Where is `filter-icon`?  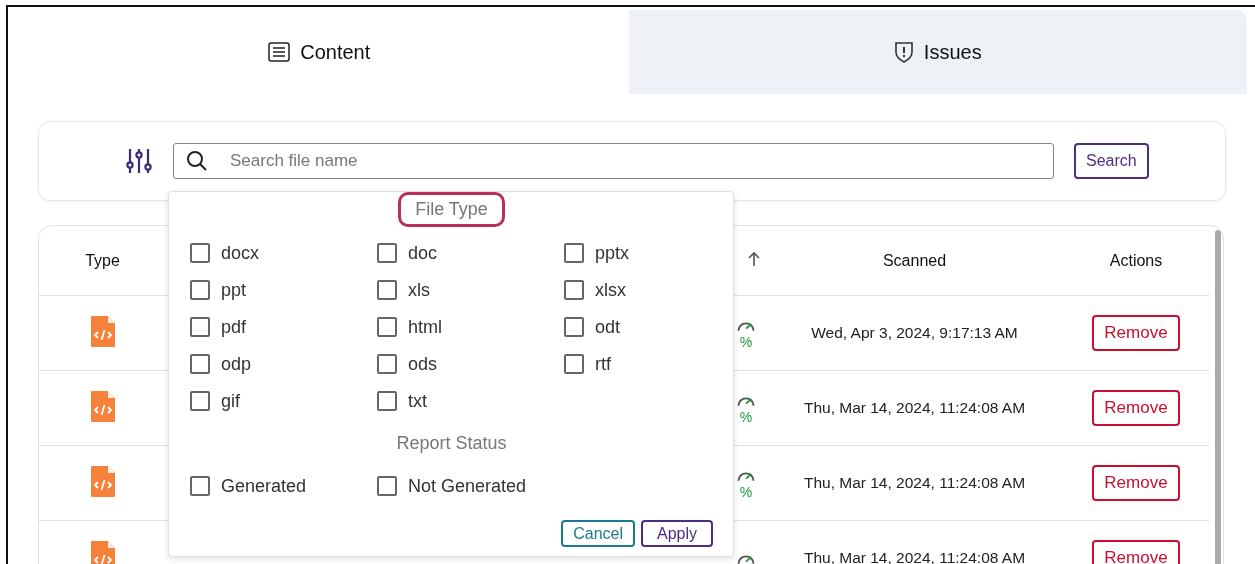
filter-icon is located at coordinates (139, 161).